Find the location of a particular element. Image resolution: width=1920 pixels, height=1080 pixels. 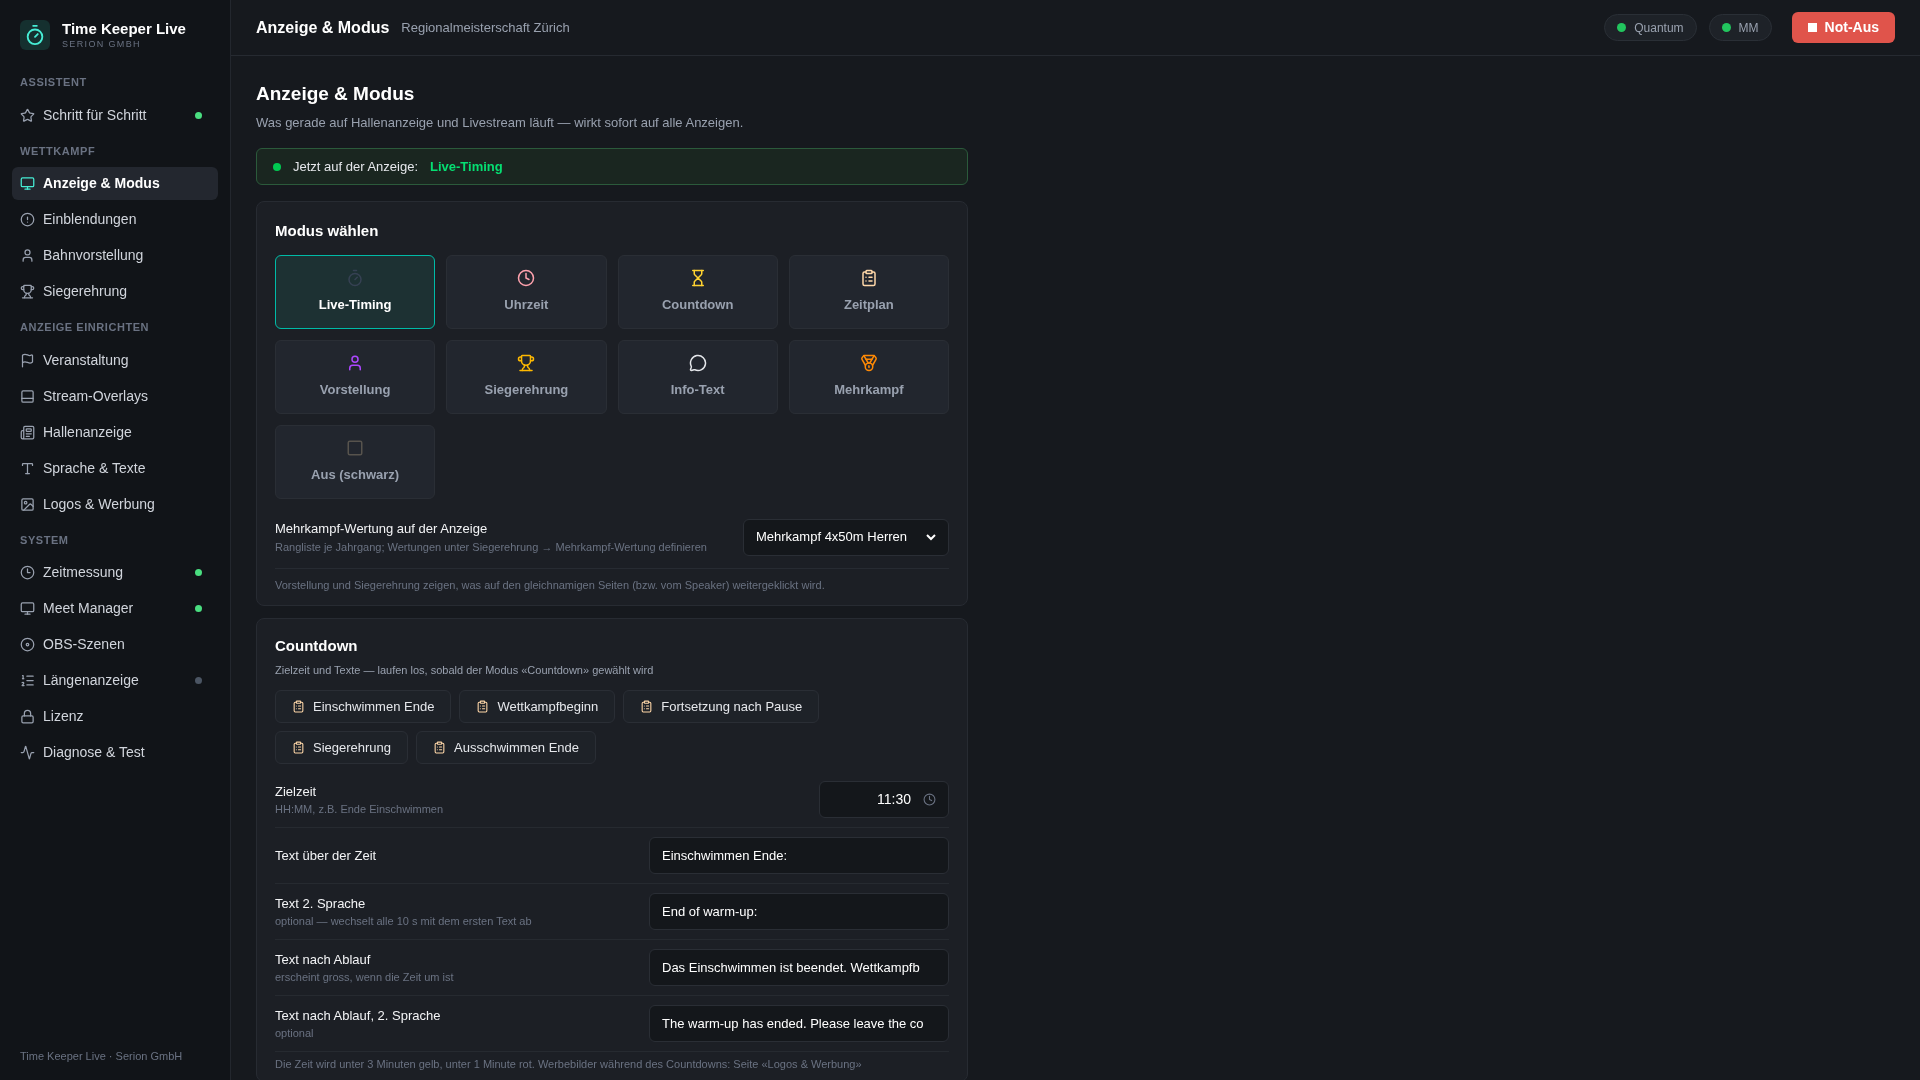

letter-icon is located at coordinates (27, 468).